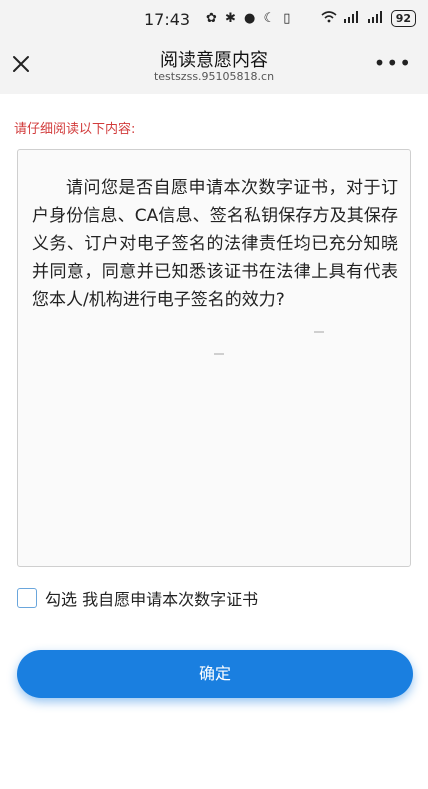  What do you see at coordinates (167, 19) in the screenshot?
I see `status-time: 17:43` at bounding box center [167, 19].